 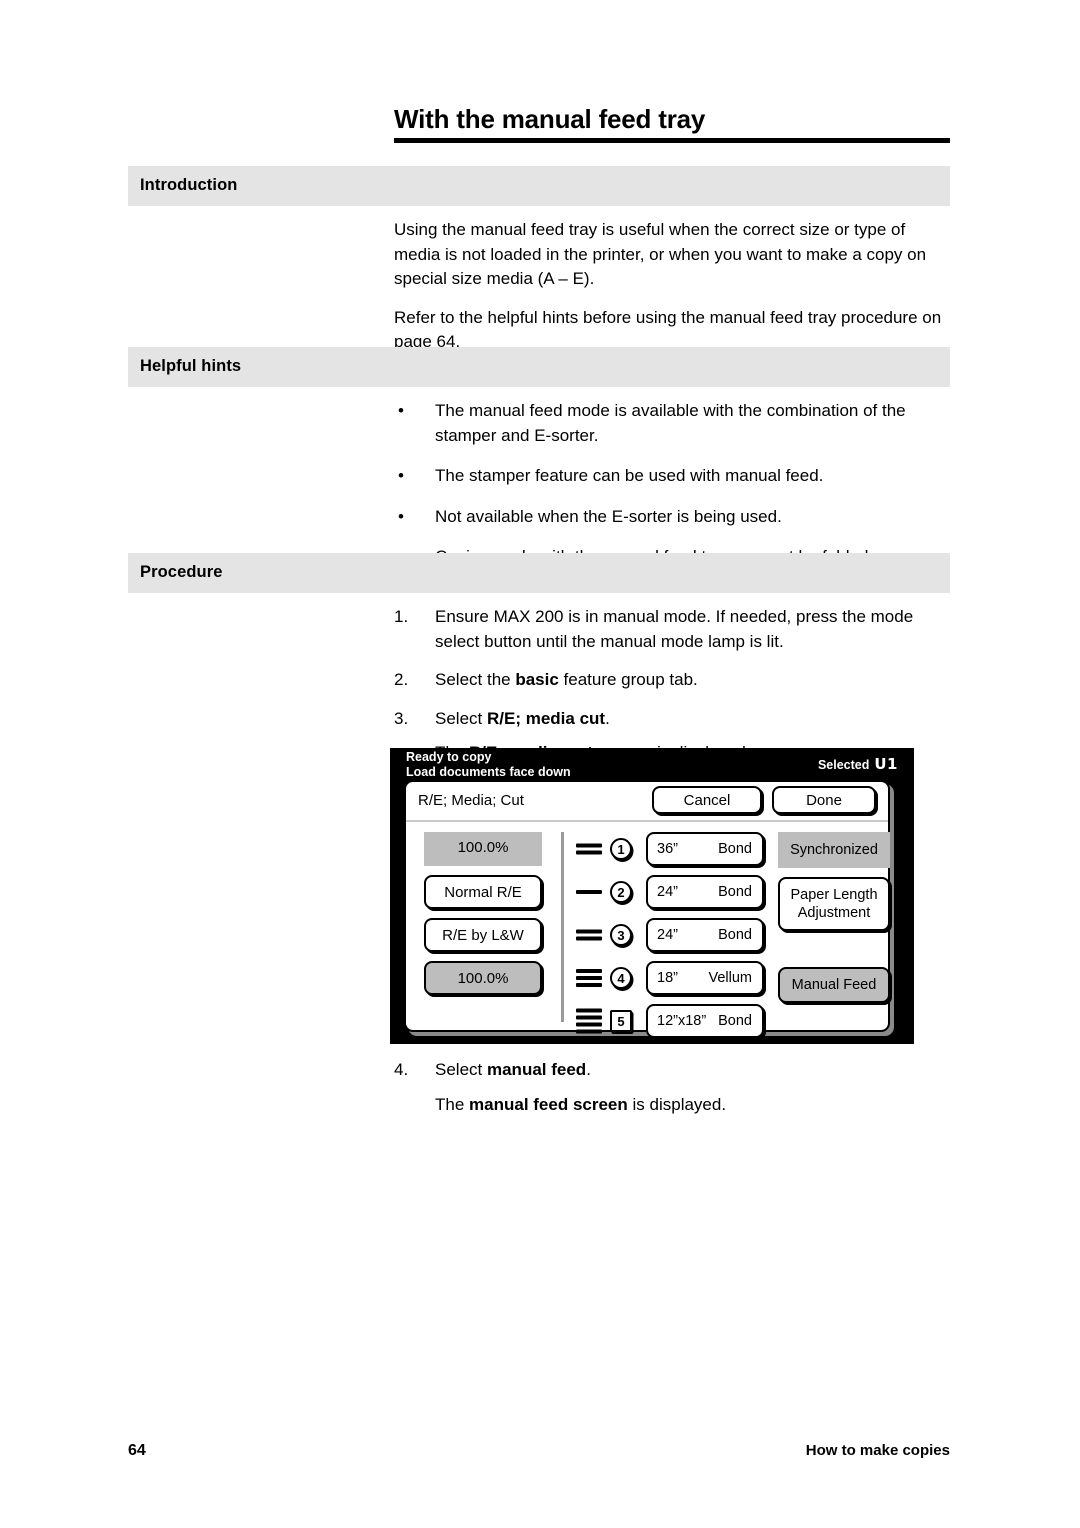 I want to click on copier-status-messages: Ready to copy Load documents face down, so click(x=488, y=765).